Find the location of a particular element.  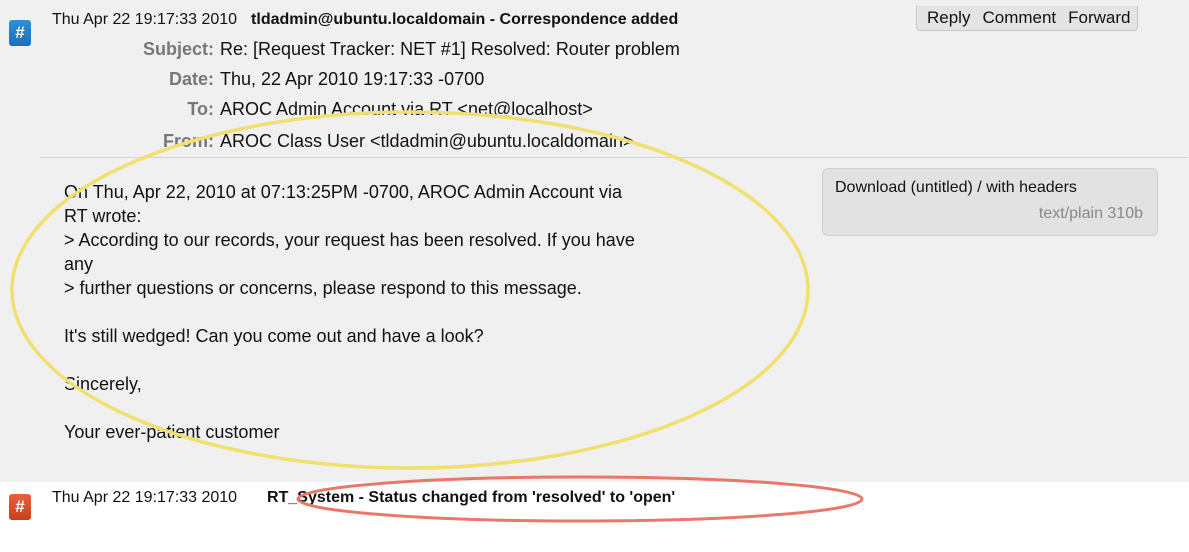

from-label: From: is located at coordinates (188, 141).